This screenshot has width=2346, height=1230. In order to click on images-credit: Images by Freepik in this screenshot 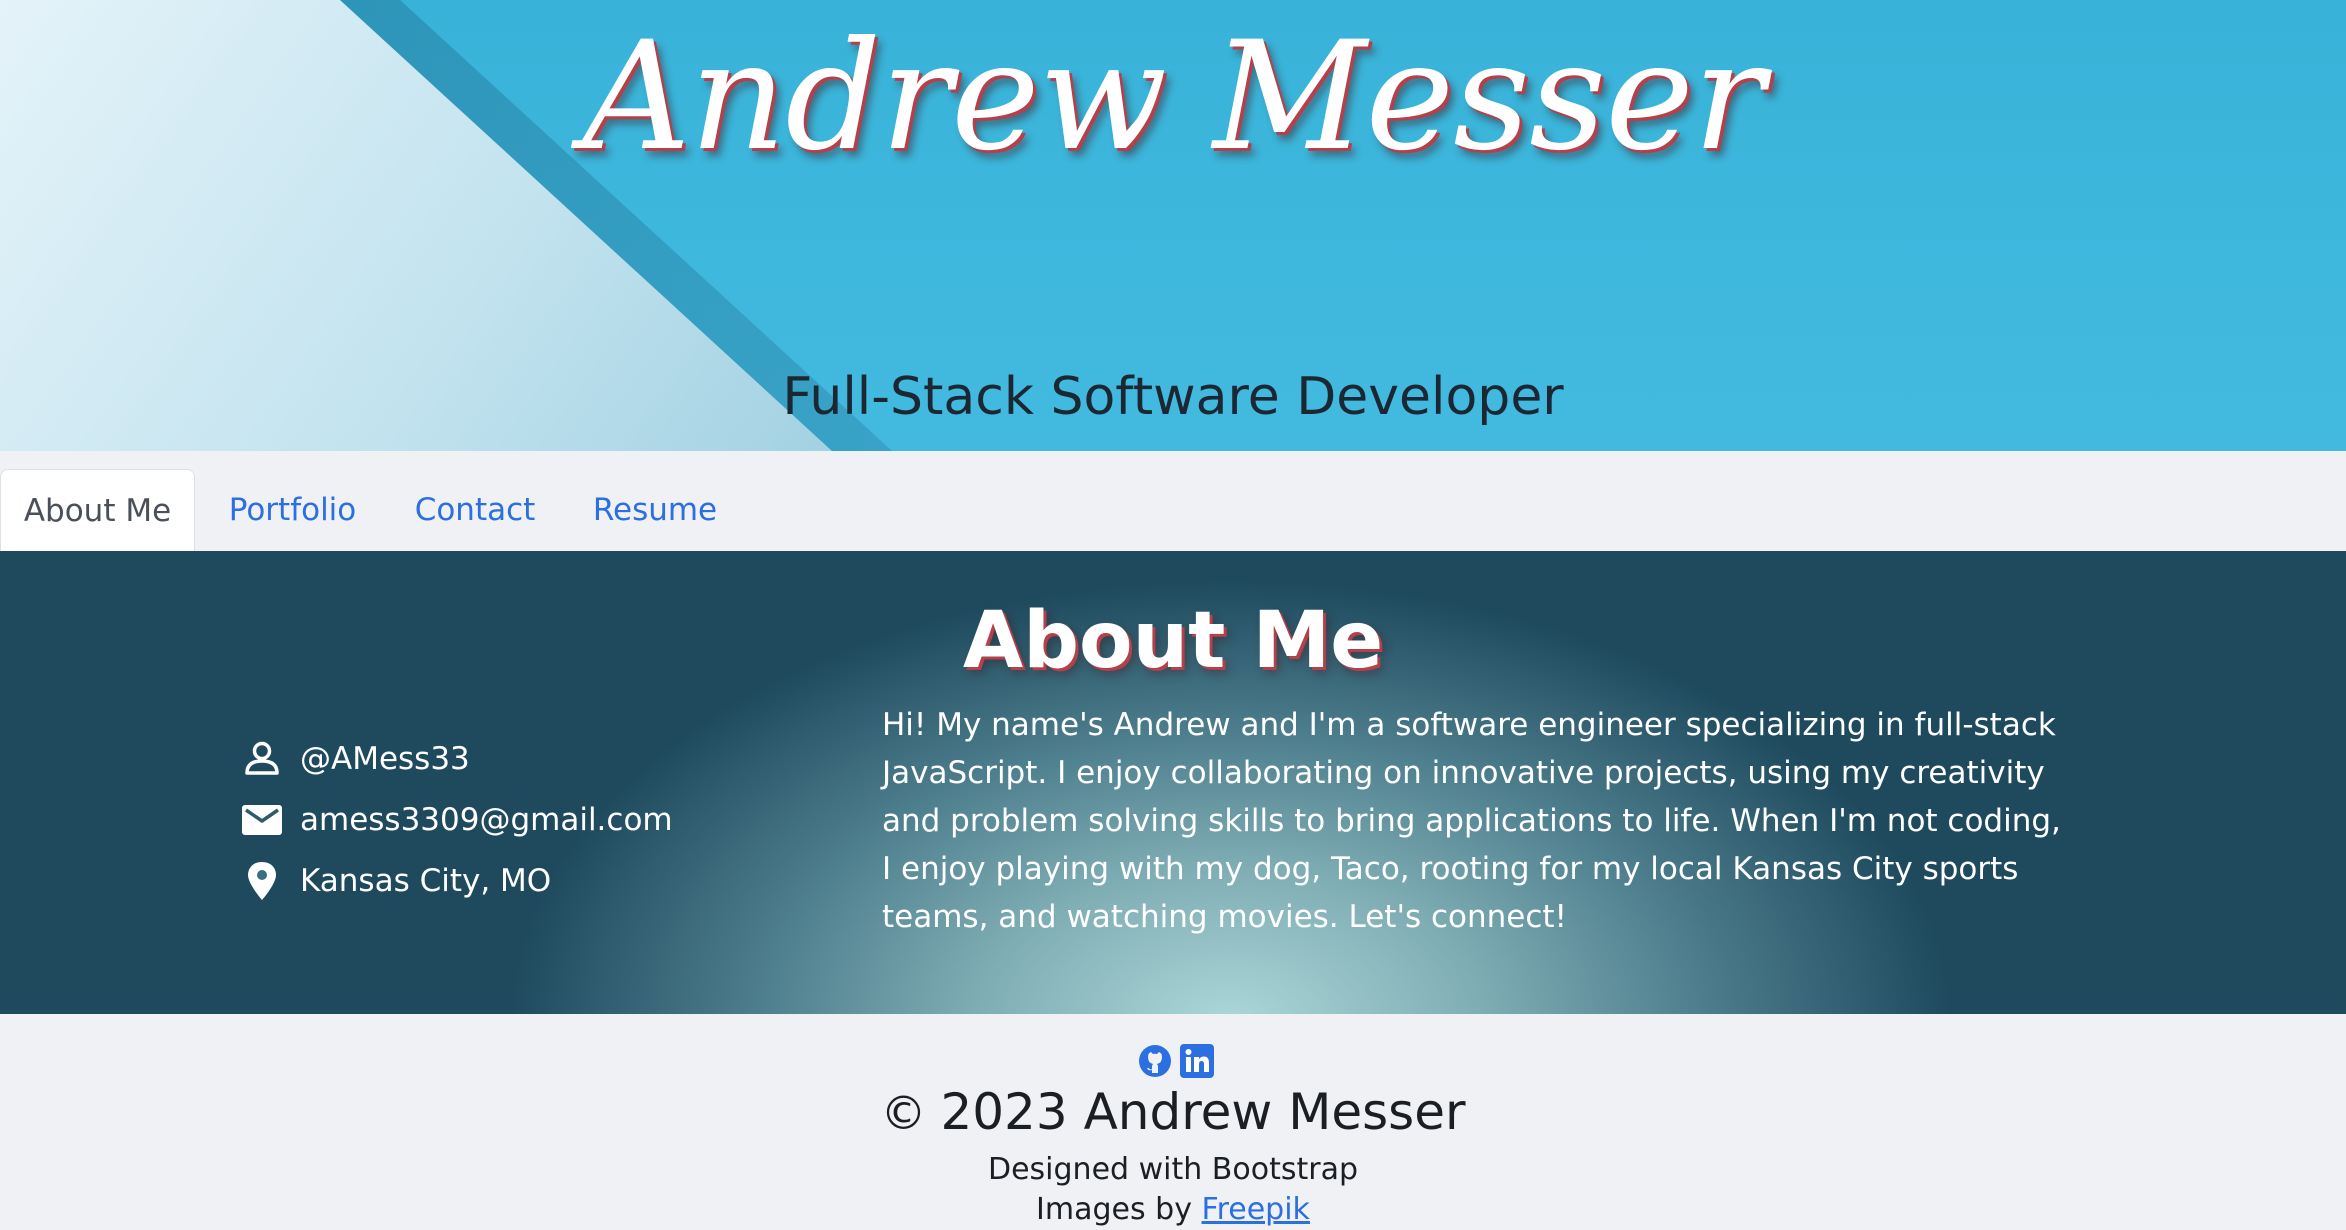, I will do `click(1173, 1210)`.